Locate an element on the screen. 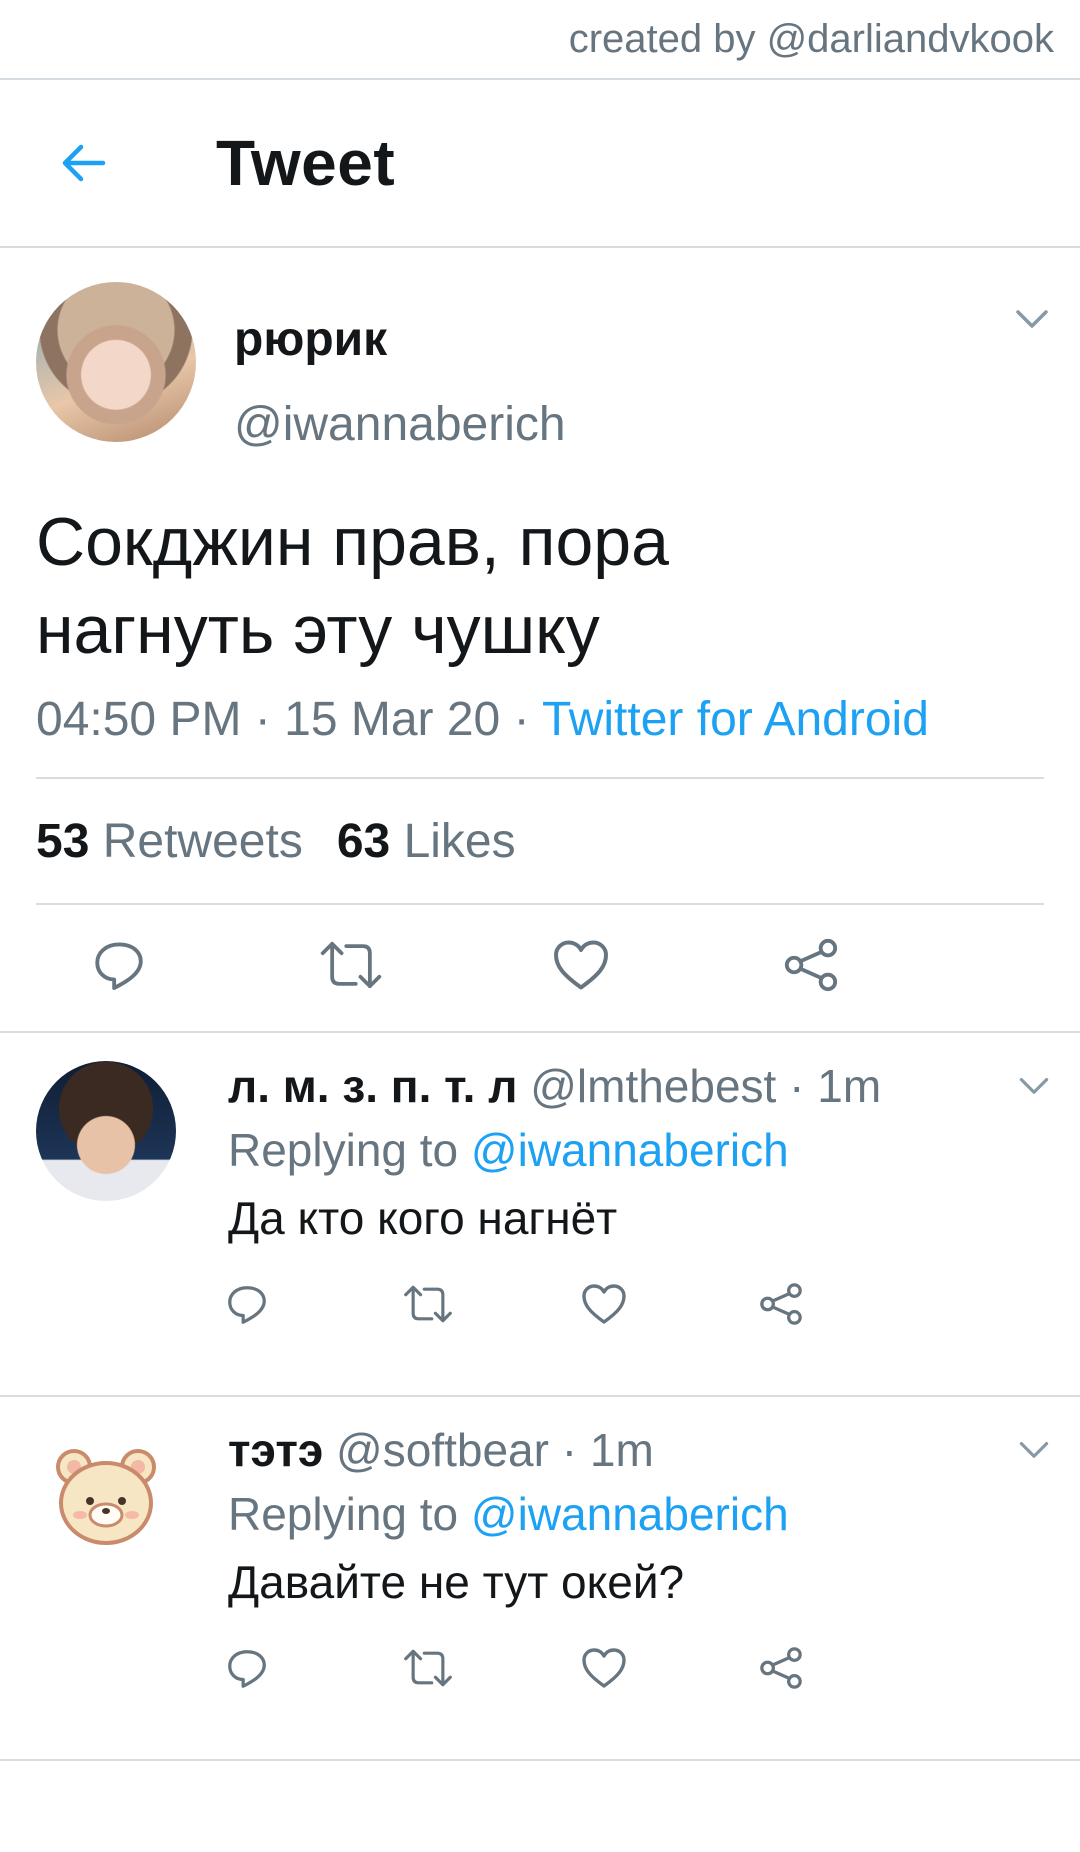  likes-count: 63 is located at coordinates (363, 841).